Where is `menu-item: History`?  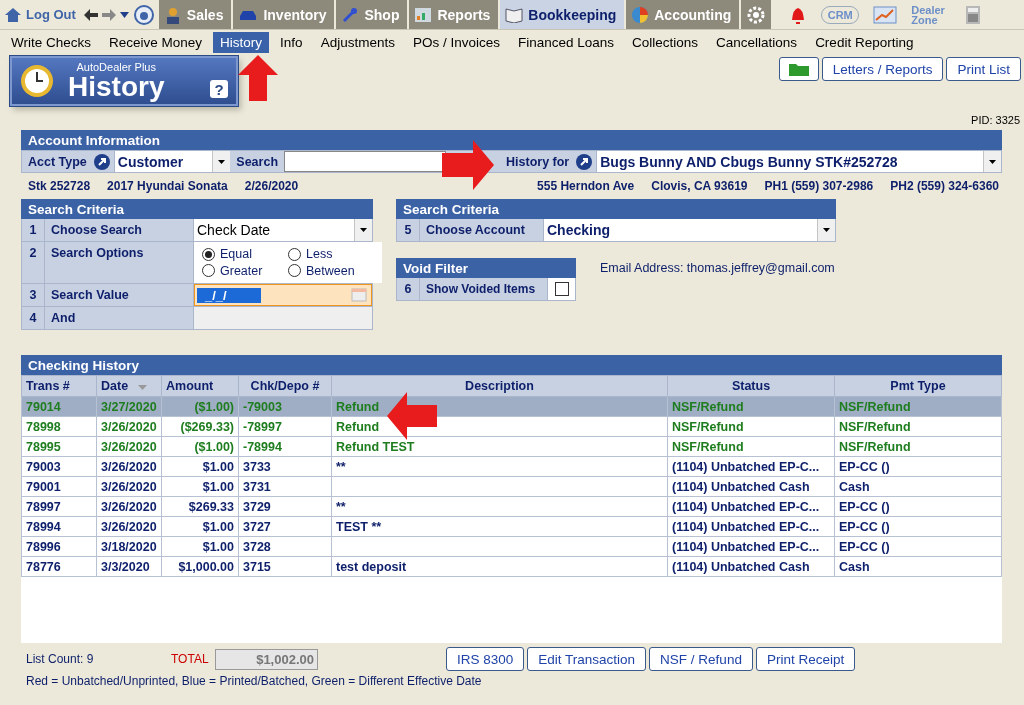 menu-item: History is located at coordinates (241, 42).